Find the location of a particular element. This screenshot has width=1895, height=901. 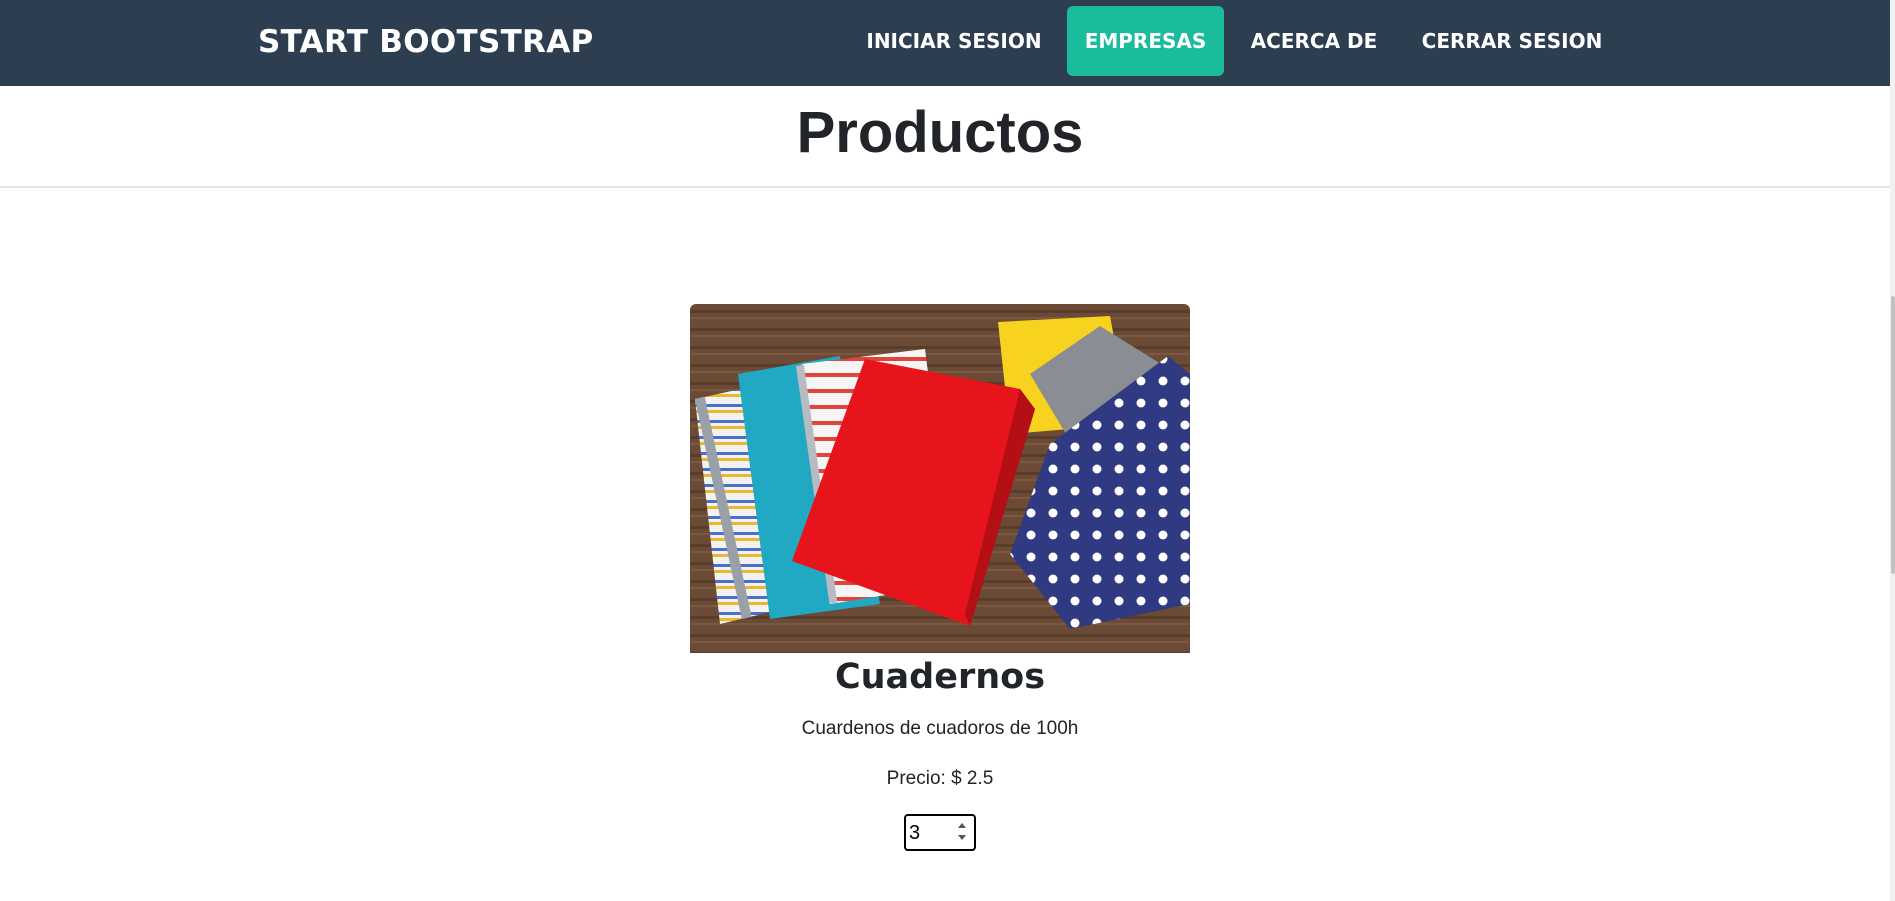

nav-empresas: EMPRESAS is located at coordinates (1145, 41).